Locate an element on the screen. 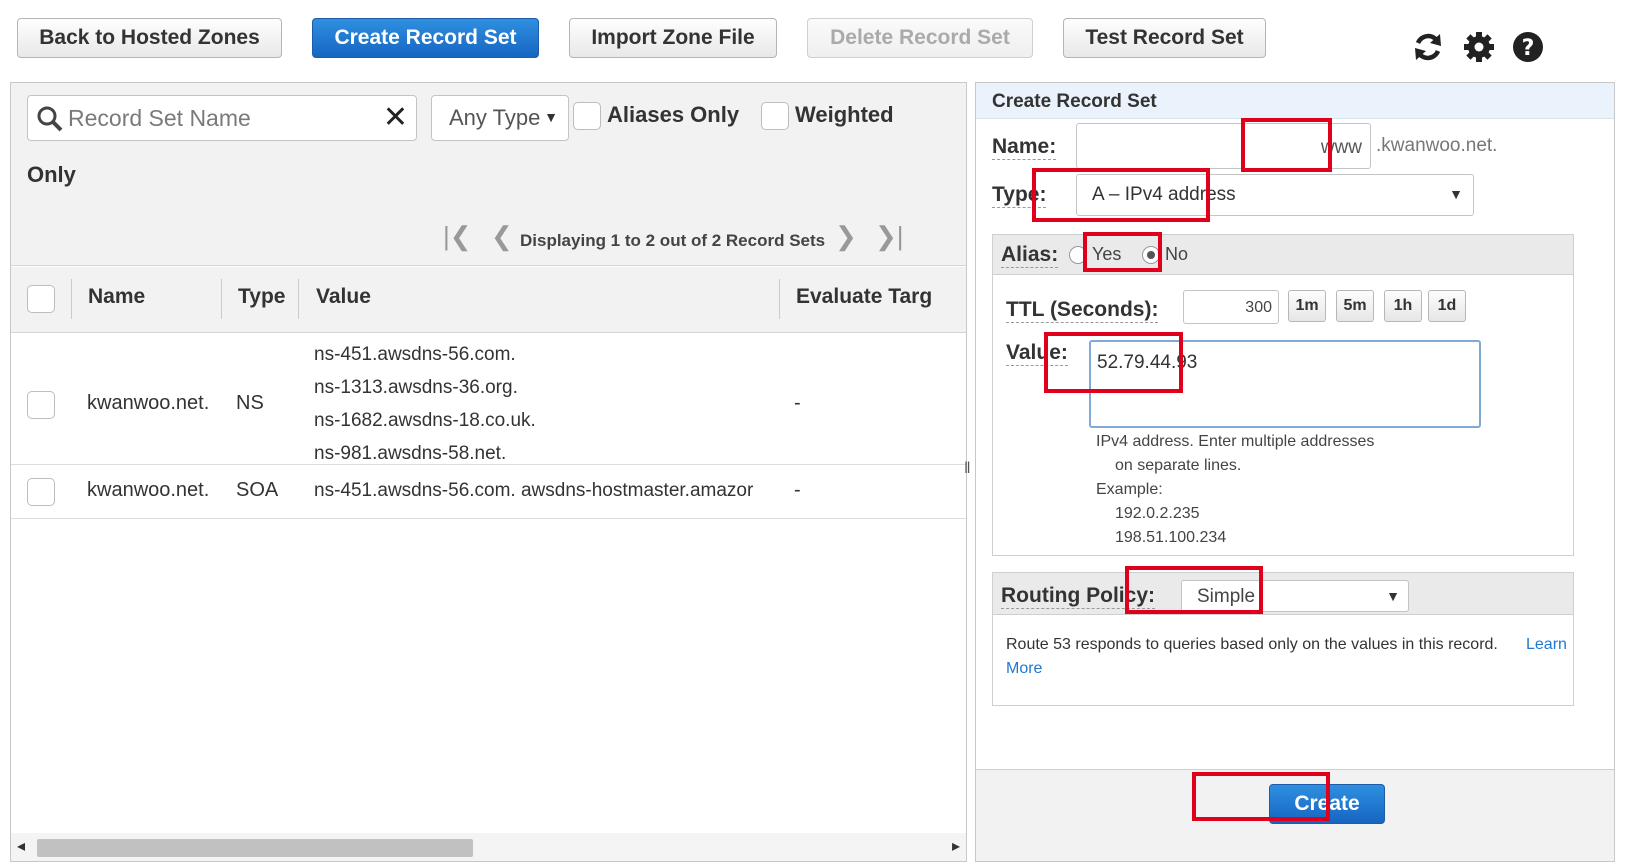  weighted-label-wrap: Only is located at coordinates (51, 174).